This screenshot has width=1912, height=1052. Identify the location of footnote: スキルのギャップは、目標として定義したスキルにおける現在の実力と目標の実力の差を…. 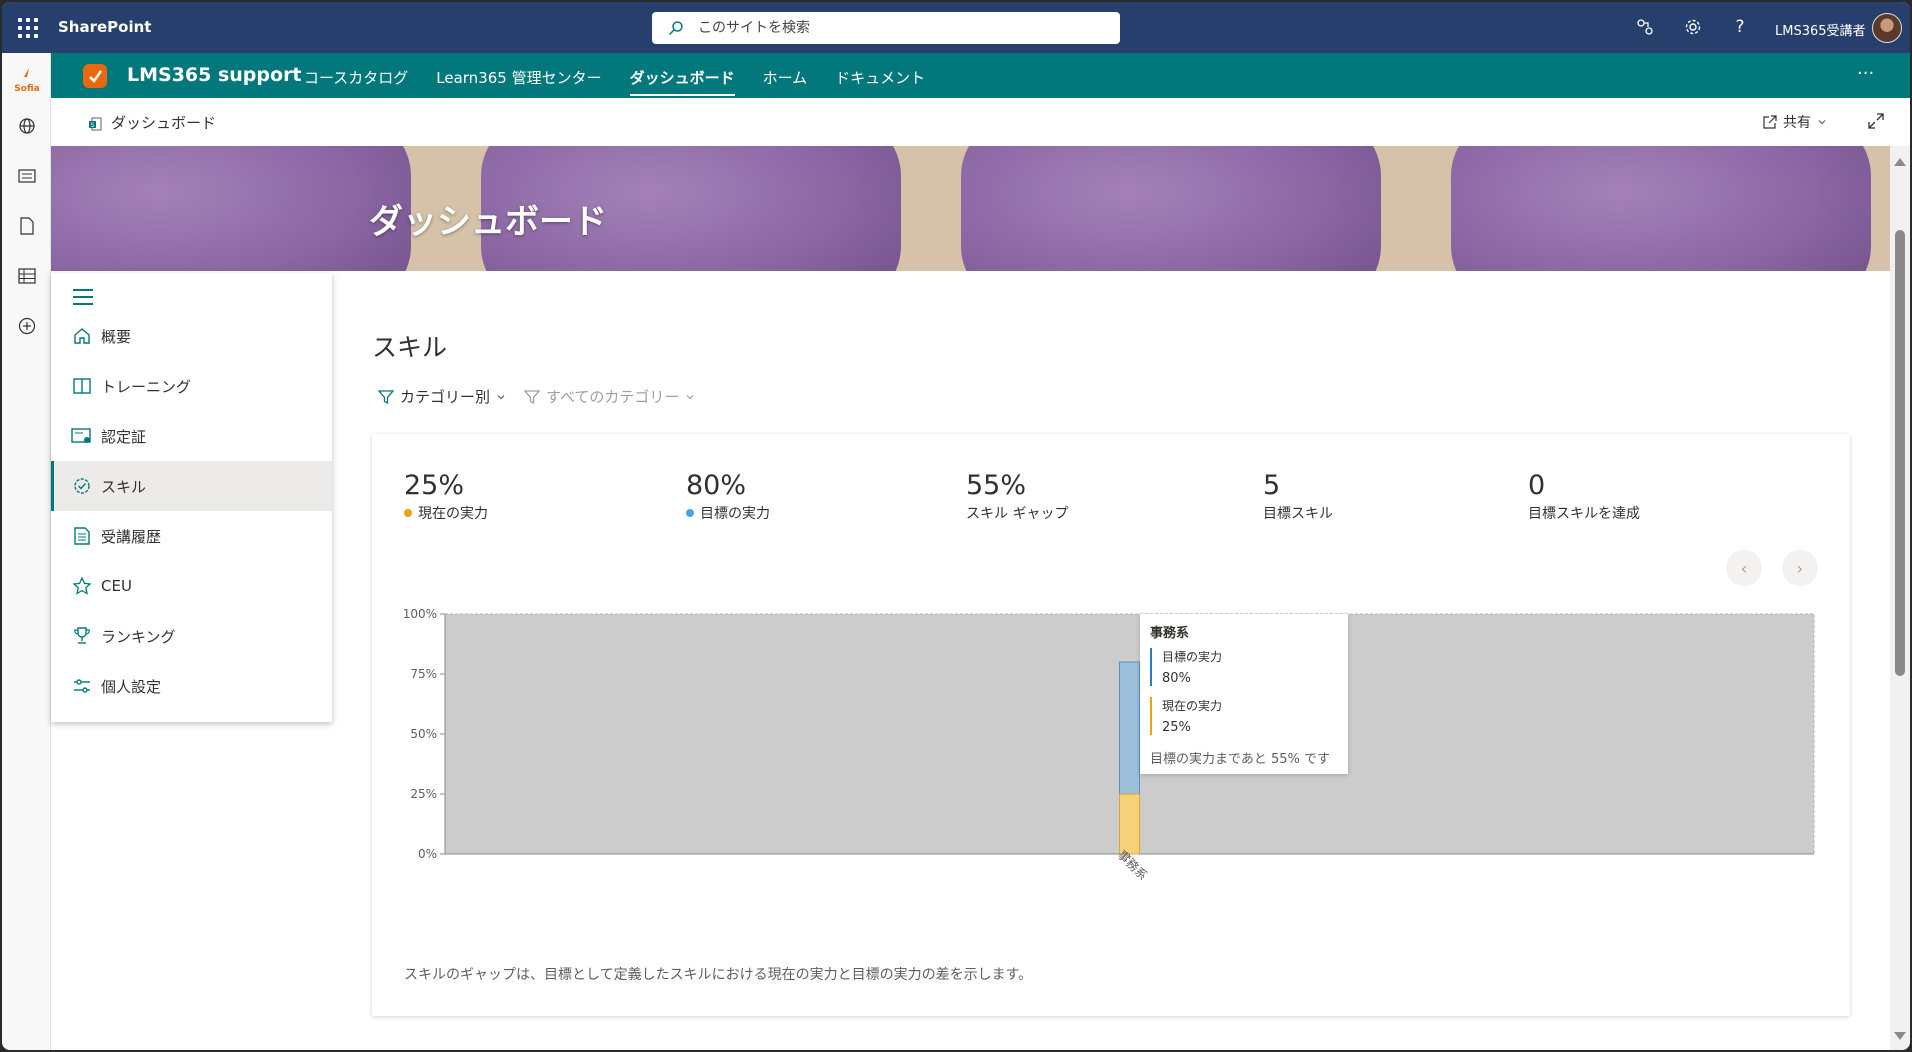
(718, 975).